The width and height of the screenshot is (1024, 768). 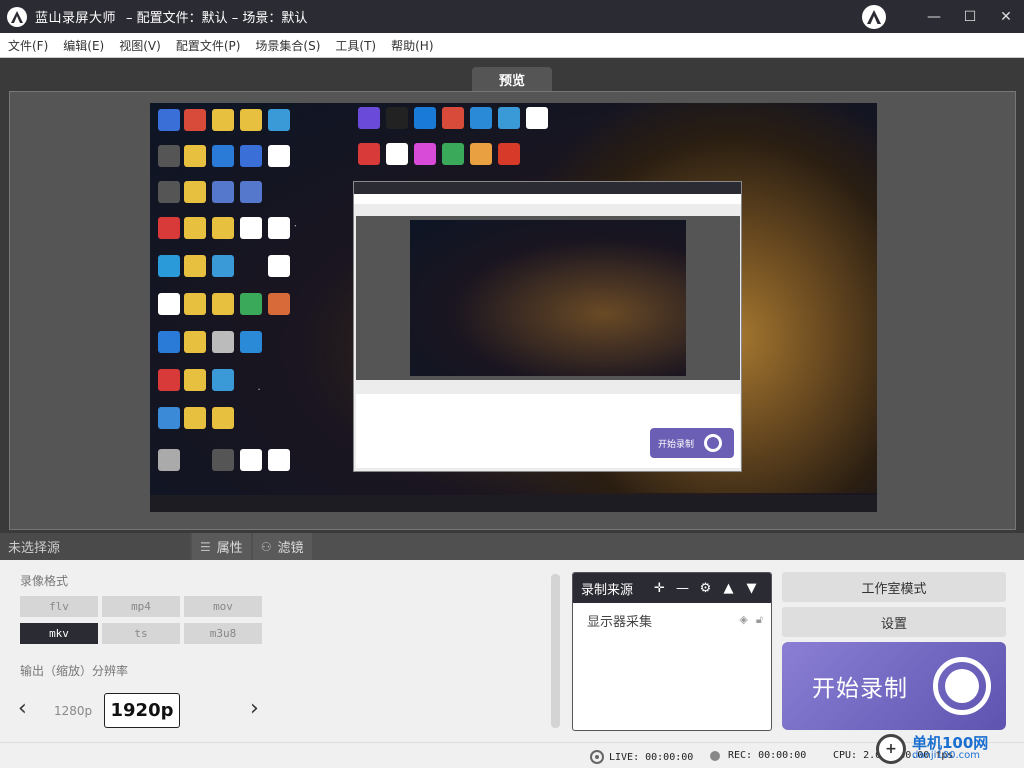 I want to click on start-recording-label: 开始录制, so click(x=860, y=689).